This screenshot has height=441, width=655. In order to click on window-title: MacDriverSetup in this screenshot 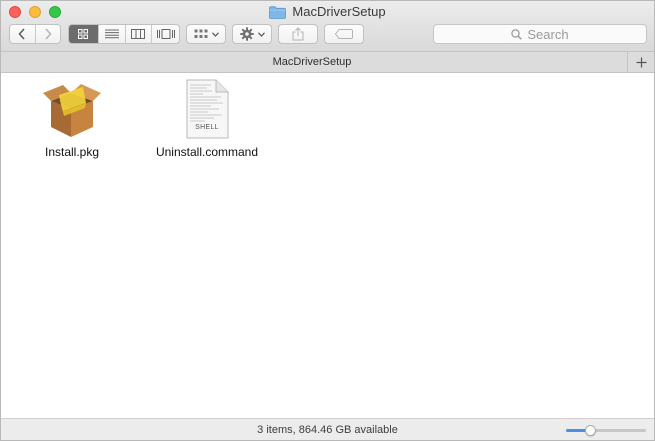, I will do `click(327, 12)`.